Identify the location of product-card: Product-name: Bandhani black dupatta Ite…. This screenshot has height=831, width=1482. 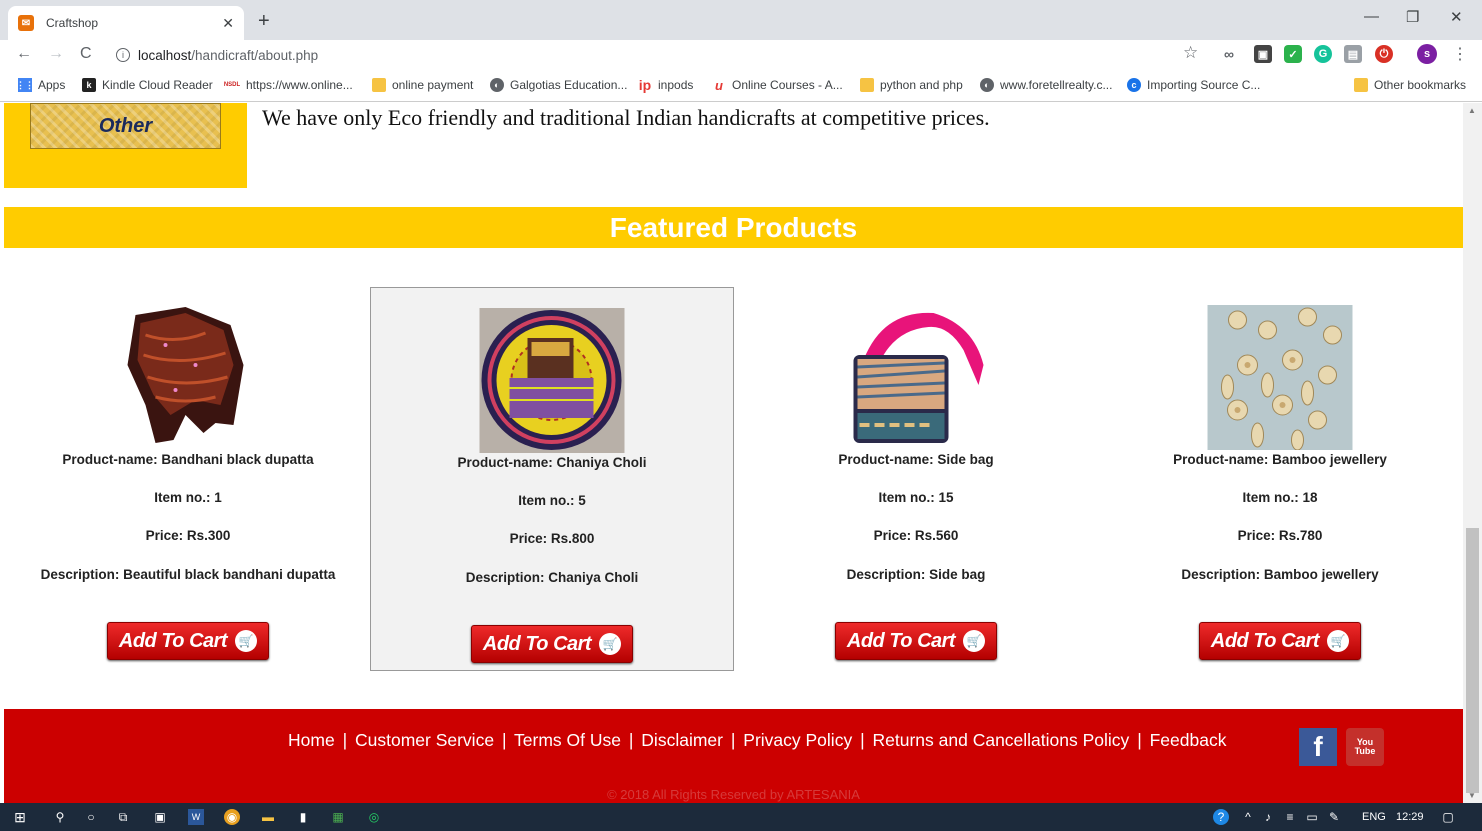
(188, 479).